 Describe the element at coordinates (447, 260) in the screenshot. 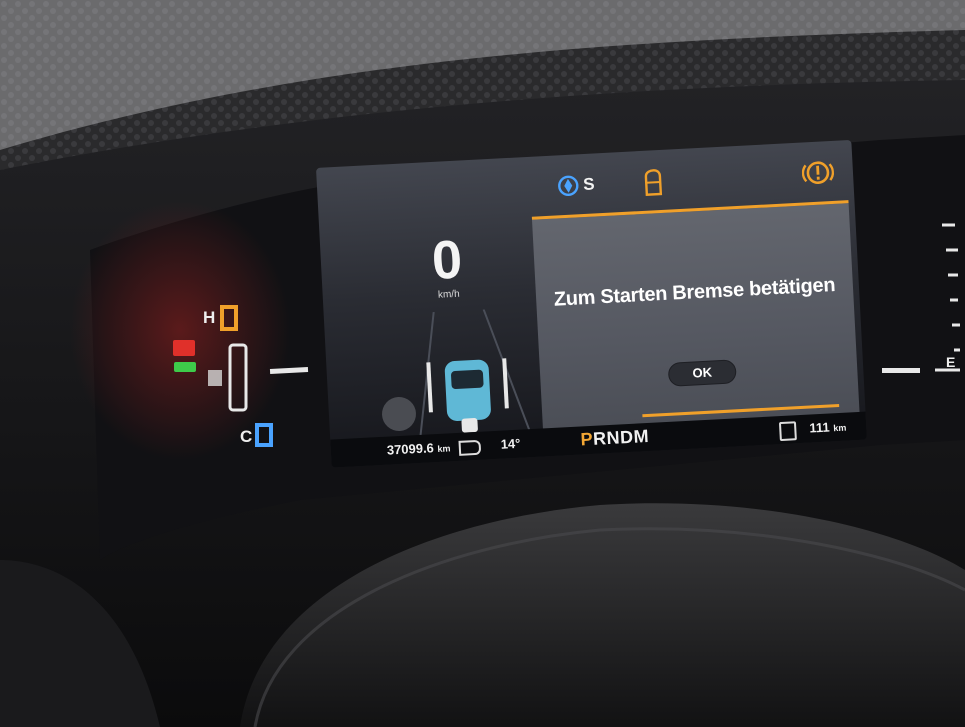

I see `speed-value: 0` at that location.